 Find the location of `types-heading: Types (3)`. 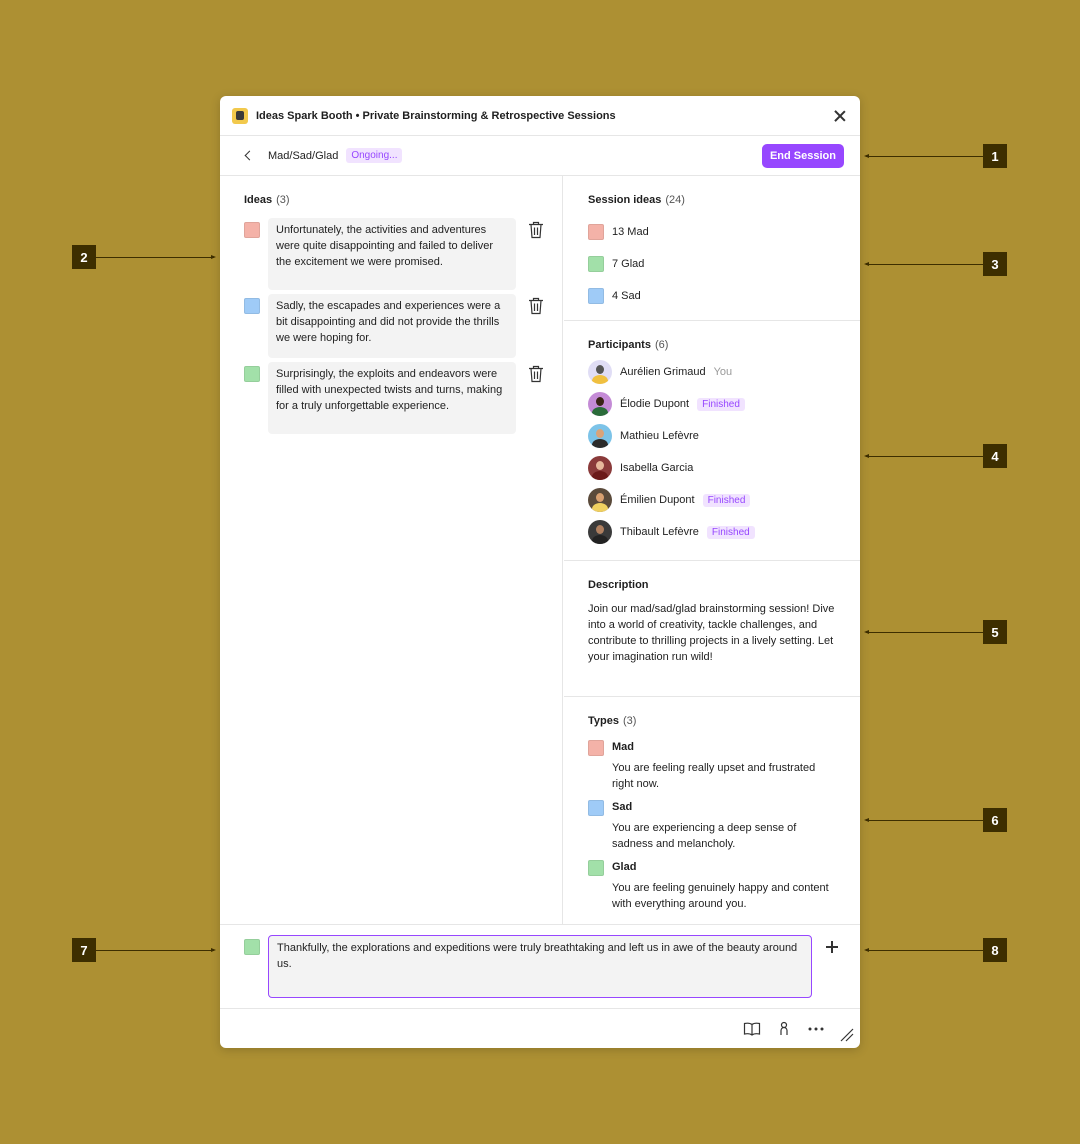

types-heading: Types (3) is located at coordinates (612, 721).